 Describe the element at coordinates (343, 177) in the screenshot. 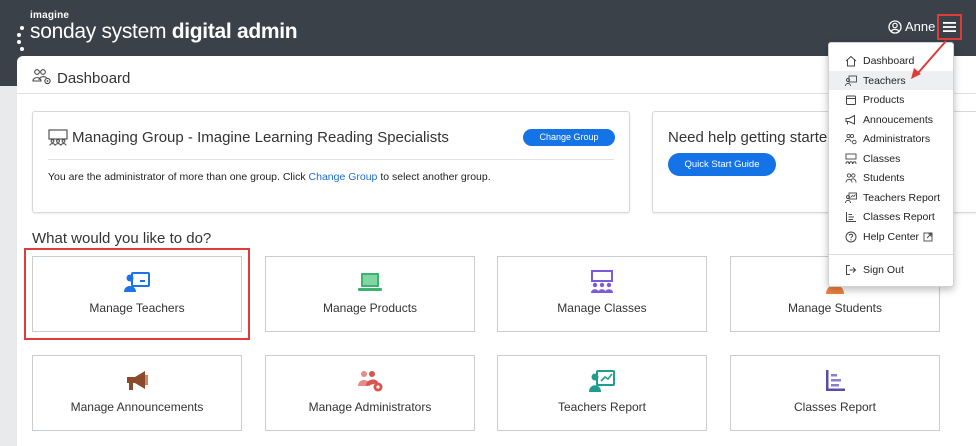

I see `change-group-link: Change Group` at that location.